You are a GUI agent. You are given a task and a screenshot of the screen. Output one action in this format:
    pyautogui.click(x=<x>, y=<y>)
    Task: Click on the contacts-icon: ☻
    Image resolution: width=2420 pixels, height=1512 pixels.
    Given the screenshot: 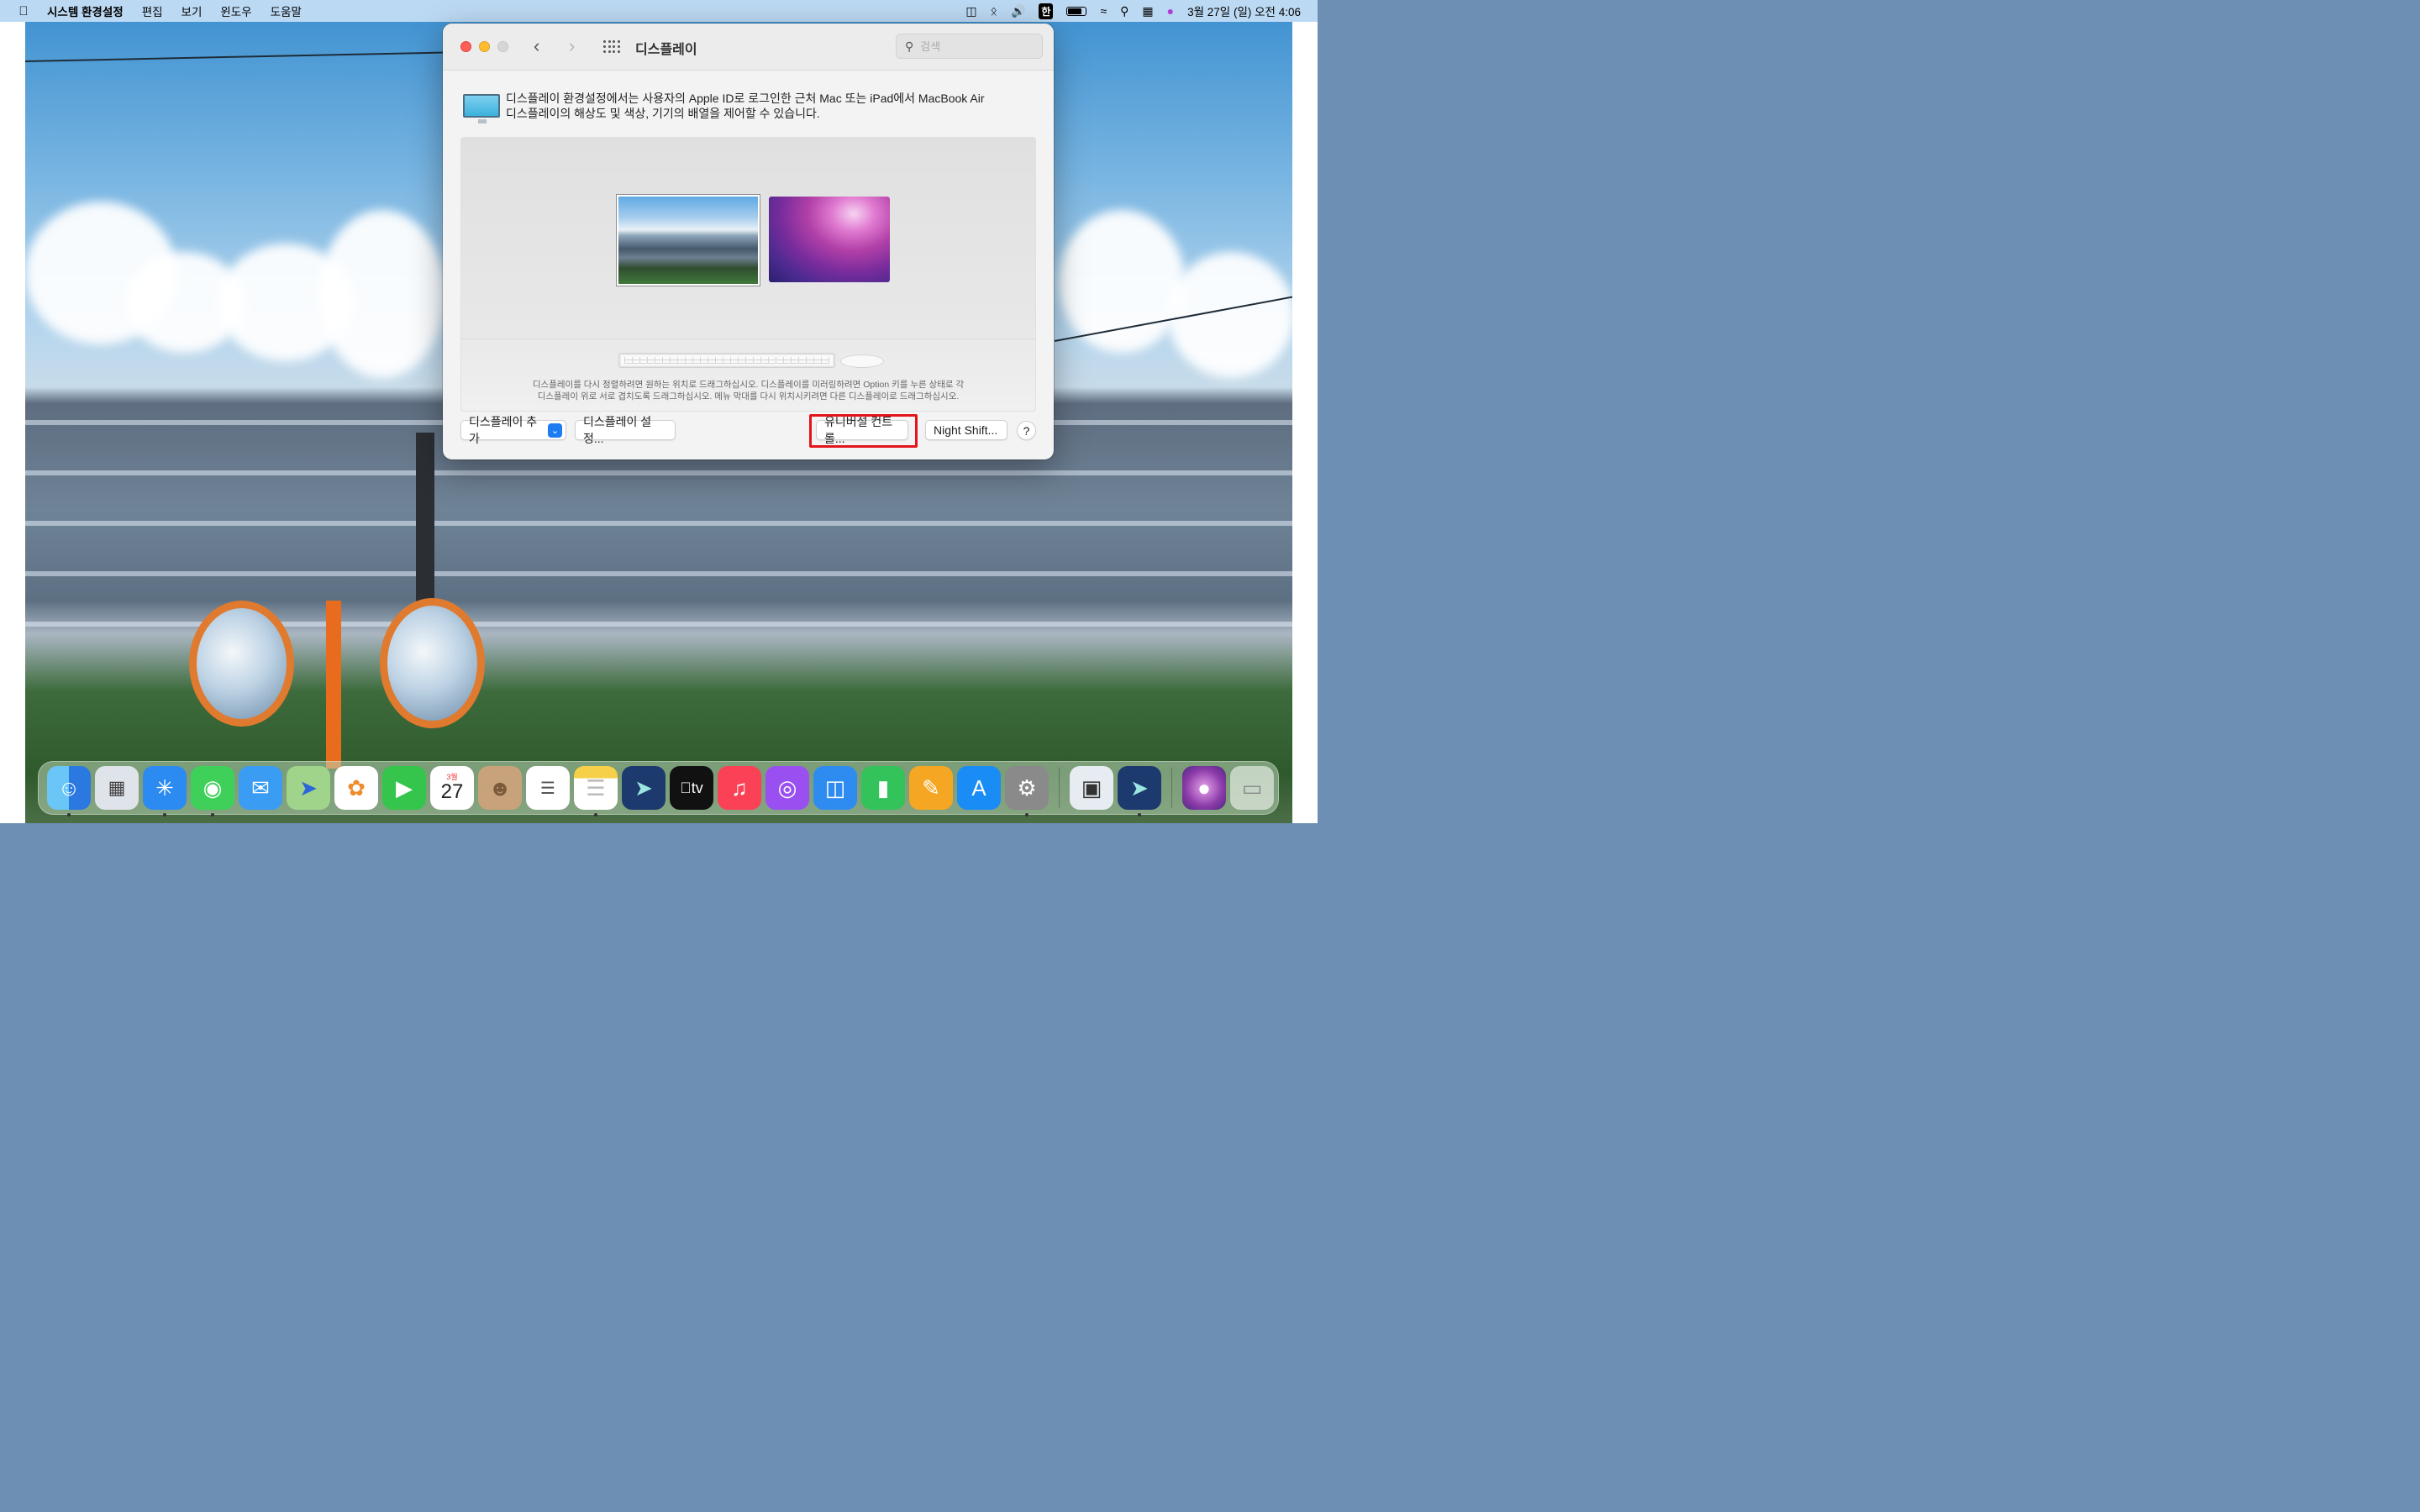 What is the action you would take?
    pyautogui.click(x=500, y=788)
    